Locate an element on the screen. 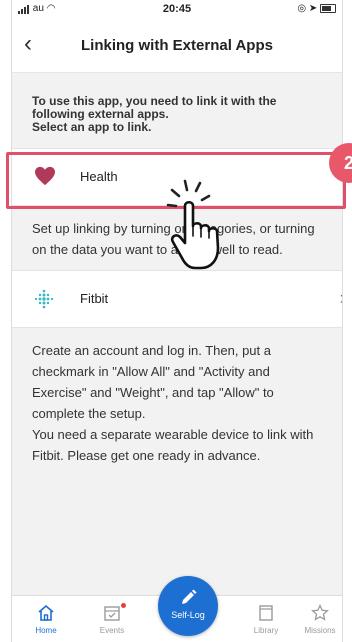 The height and width of the screenshot is (642, 352). self-log-button: Self-Log is located at coordinates (188, 606).